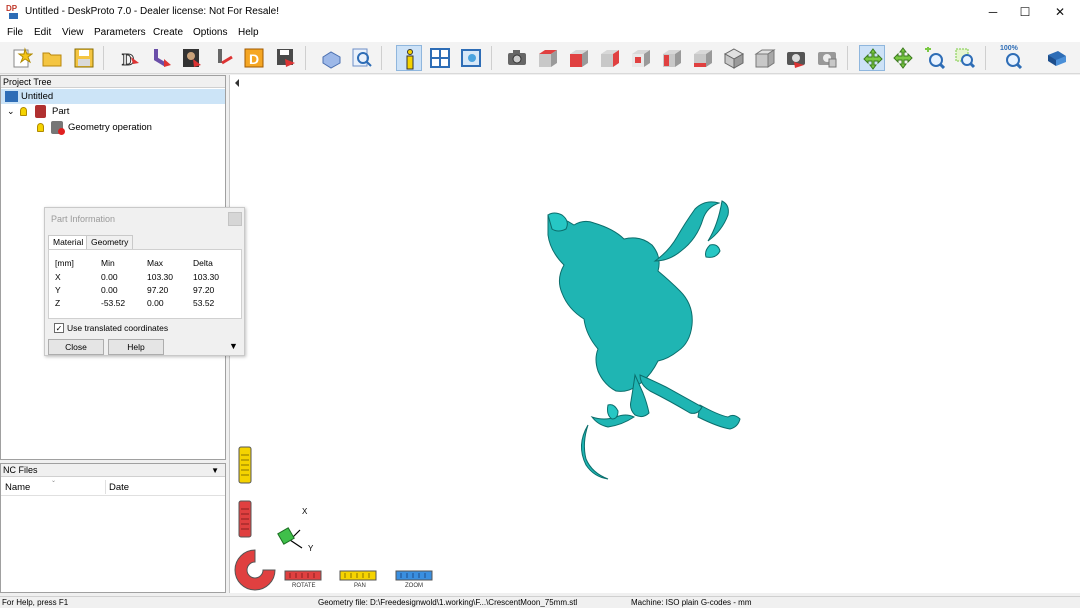 This screenshot has height=608, width=1080. I want to click on info-icon, so click(409, 58).